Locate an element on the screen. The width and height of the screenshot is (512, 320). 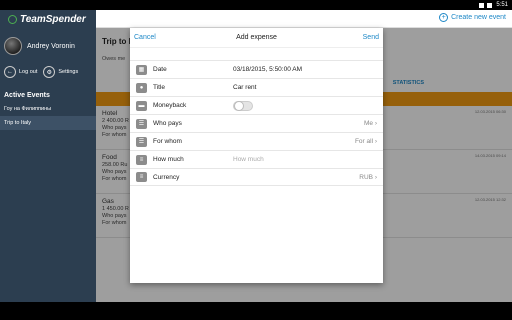
who-pays-label: Who pays is located at coordinates (167, 123).